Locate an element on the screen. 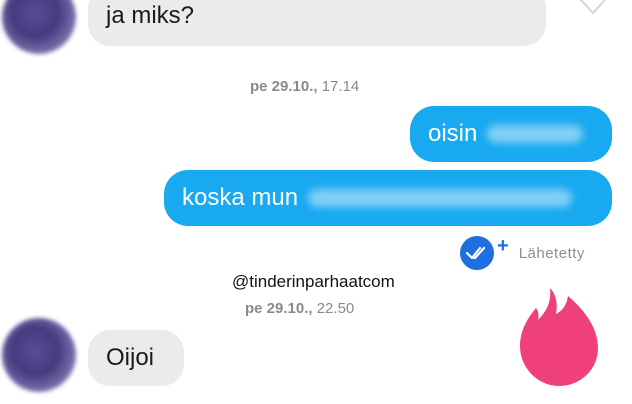 Image resolution: width=632 pixels, height=404 pixels. tinder-flame-icon is located at coordinates (559, 337).